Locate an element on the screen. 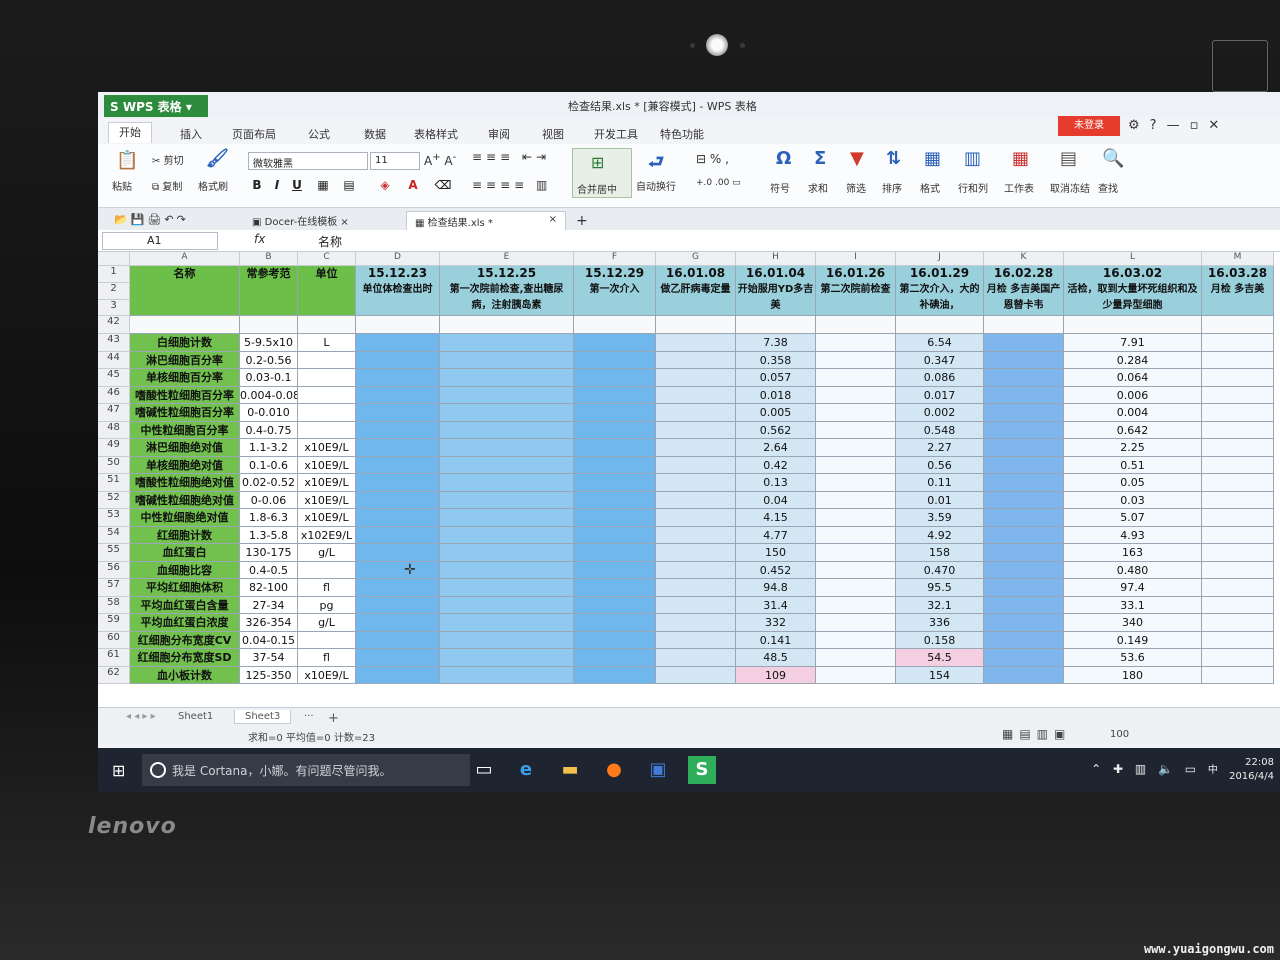 This screenshot has height=960, width=1280. tab-home: 开始 is located at coordinates (130, 132).